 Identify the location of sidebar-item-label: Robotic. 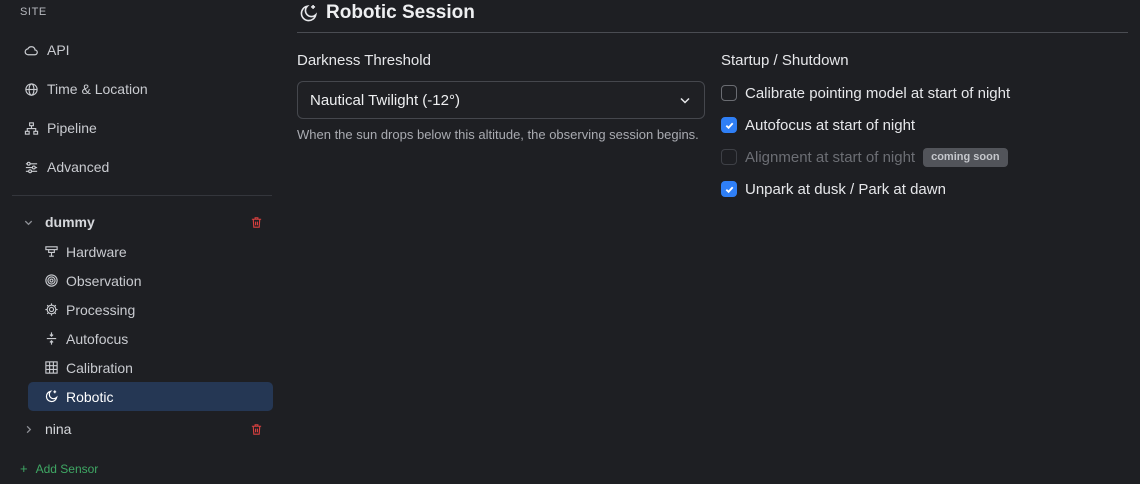
(90, 396).